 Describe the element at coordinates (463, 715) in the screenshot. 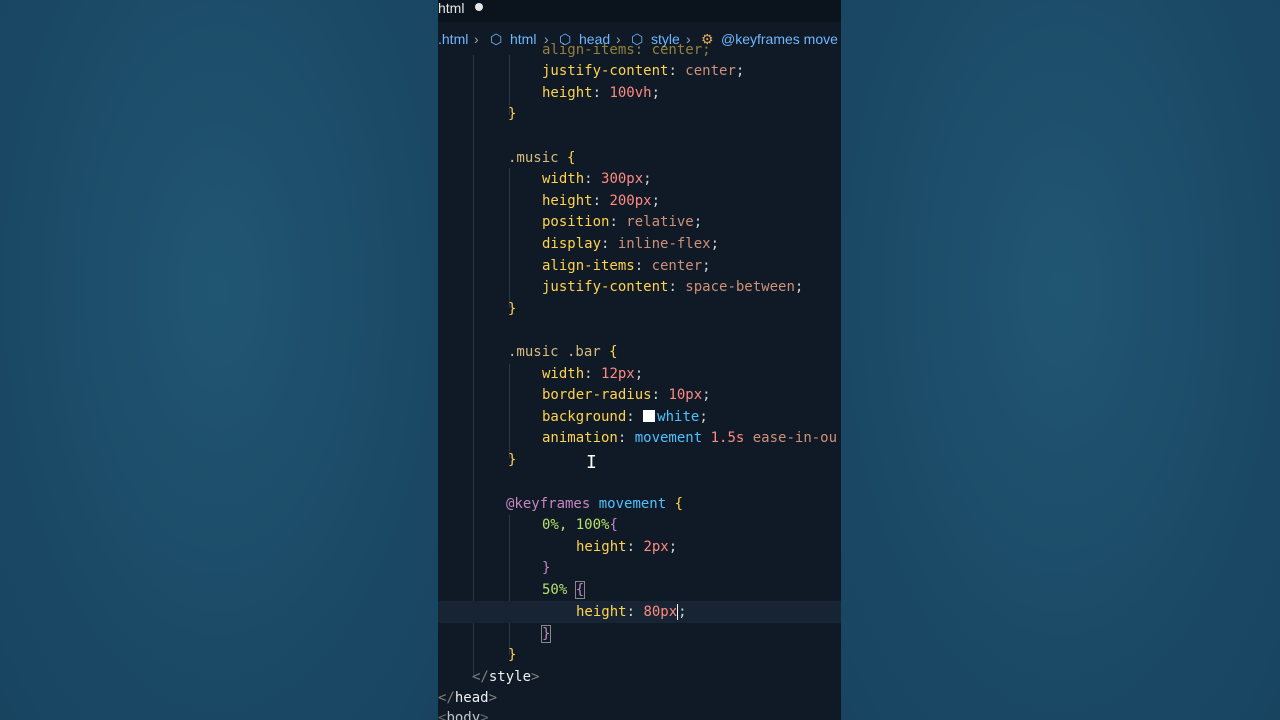

I see `code-line: <body>` at that location.